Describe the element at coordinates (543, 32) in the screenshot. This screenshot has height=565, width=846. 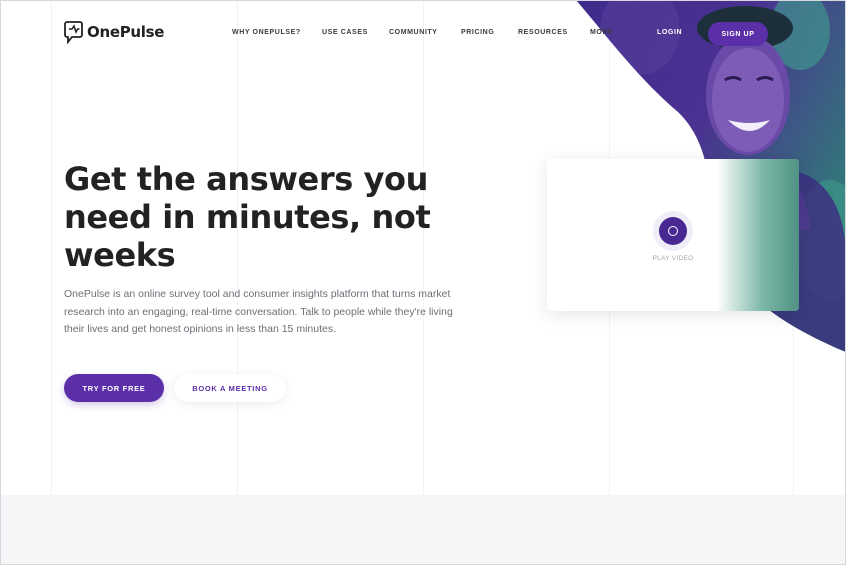
I see `nav-item-resources: RESOURCES` at that location.